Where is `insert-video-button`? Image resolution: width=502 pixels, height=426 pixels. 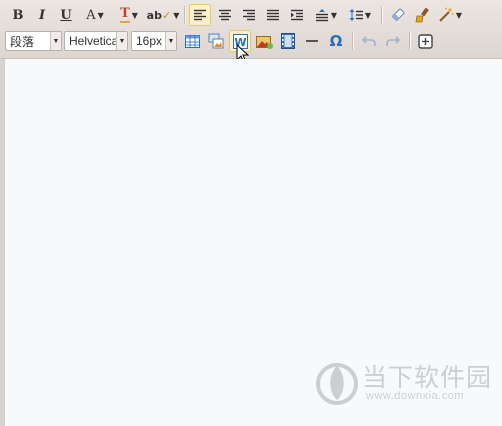 insert-video-button is located at coordinates (288, 41).